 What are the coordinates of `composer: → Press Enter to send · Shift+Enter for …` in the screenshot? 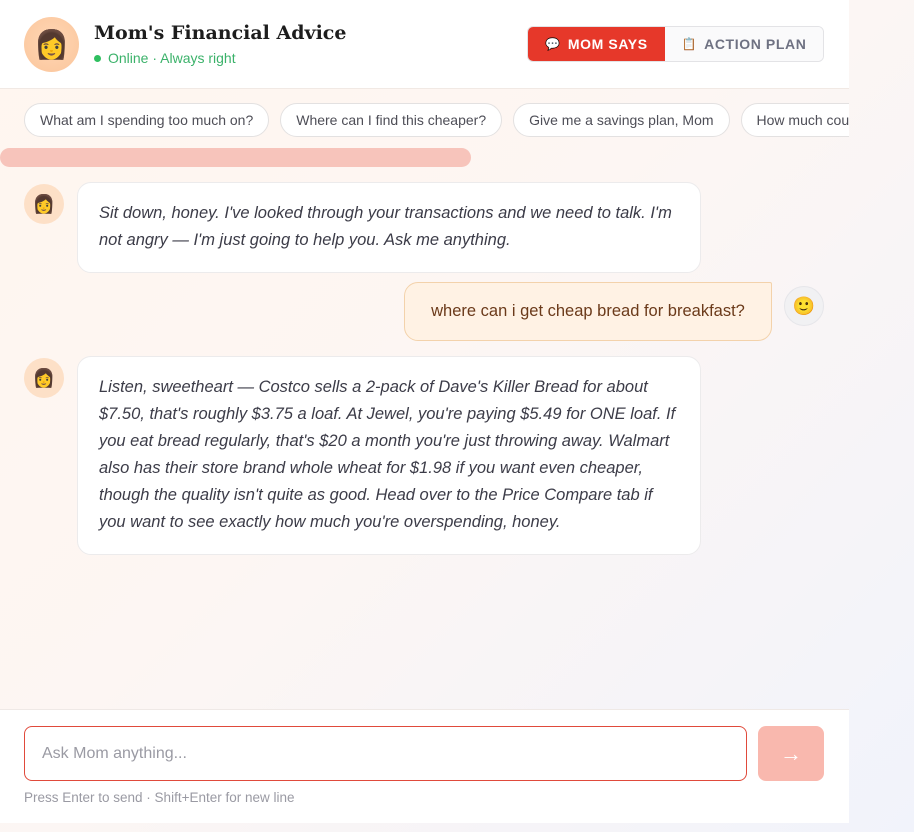 It's located at (424, 766).